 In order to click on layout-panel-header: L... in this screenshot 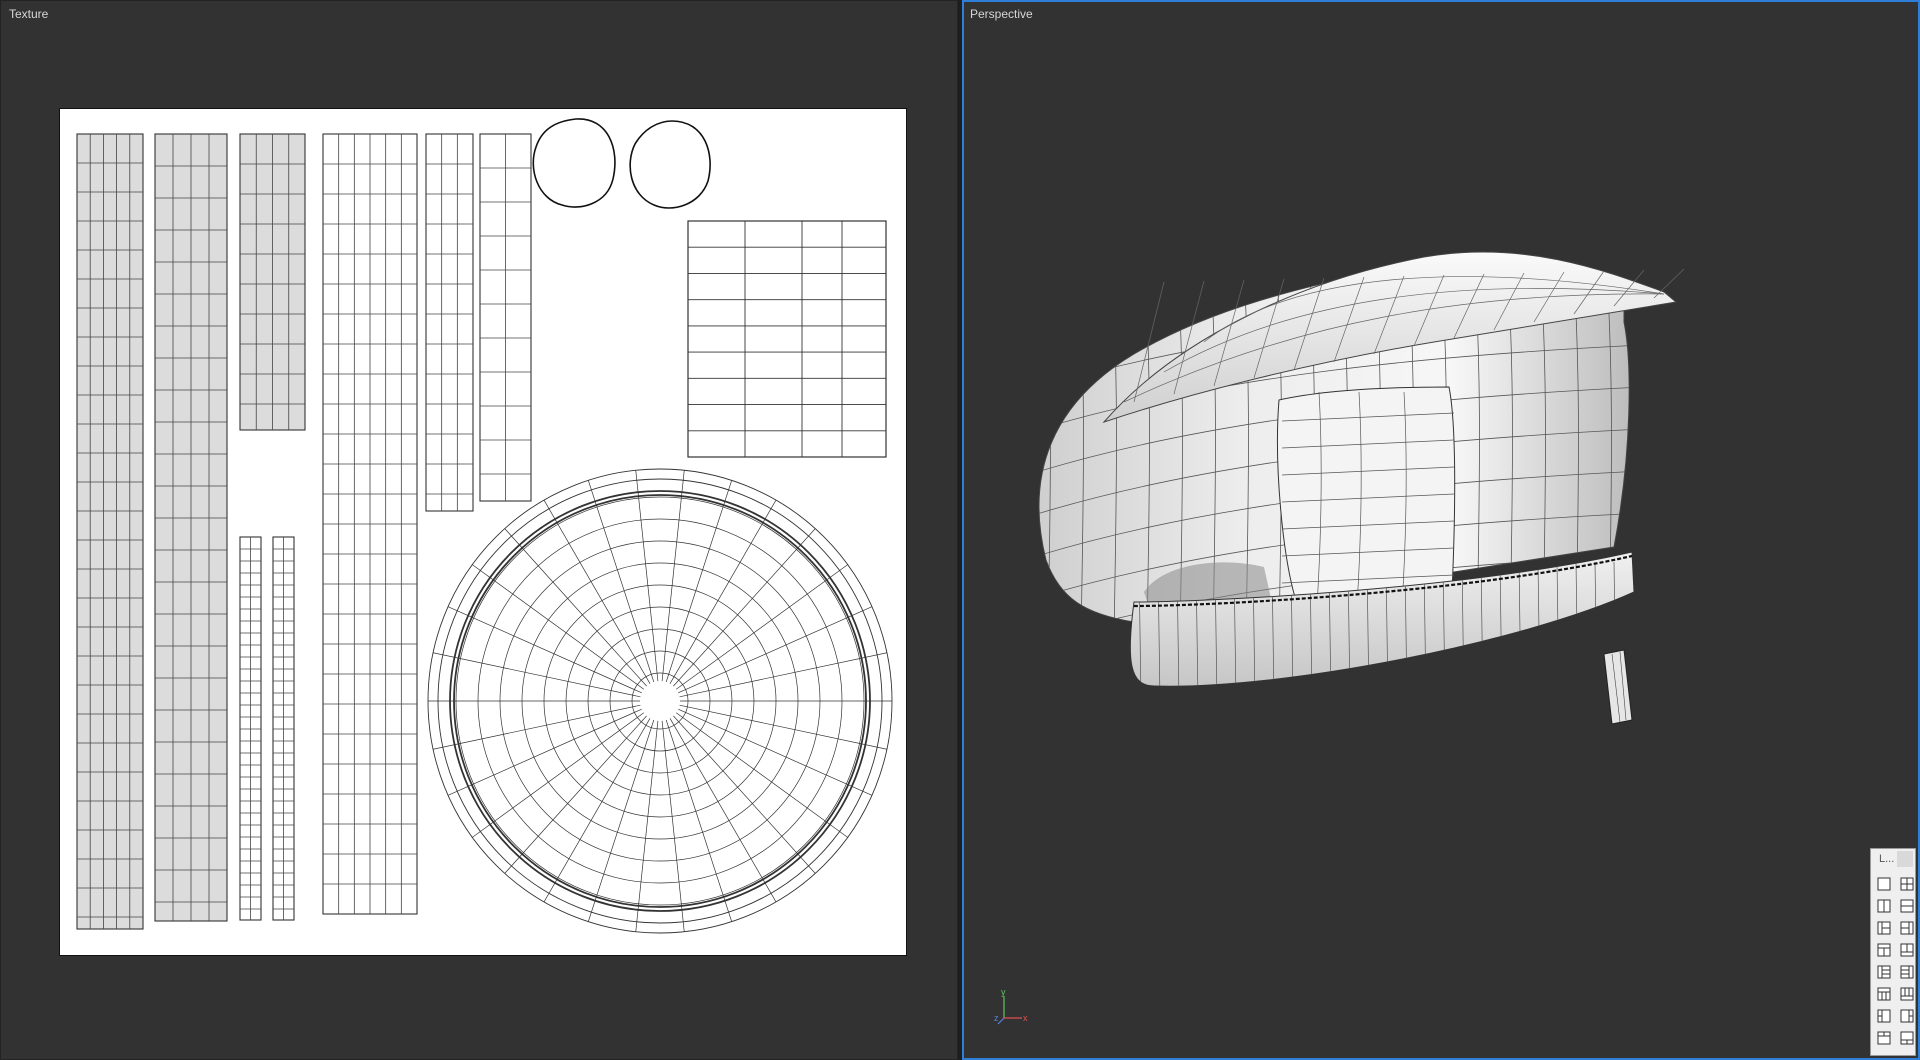, I will do `click(1893, 859)`.